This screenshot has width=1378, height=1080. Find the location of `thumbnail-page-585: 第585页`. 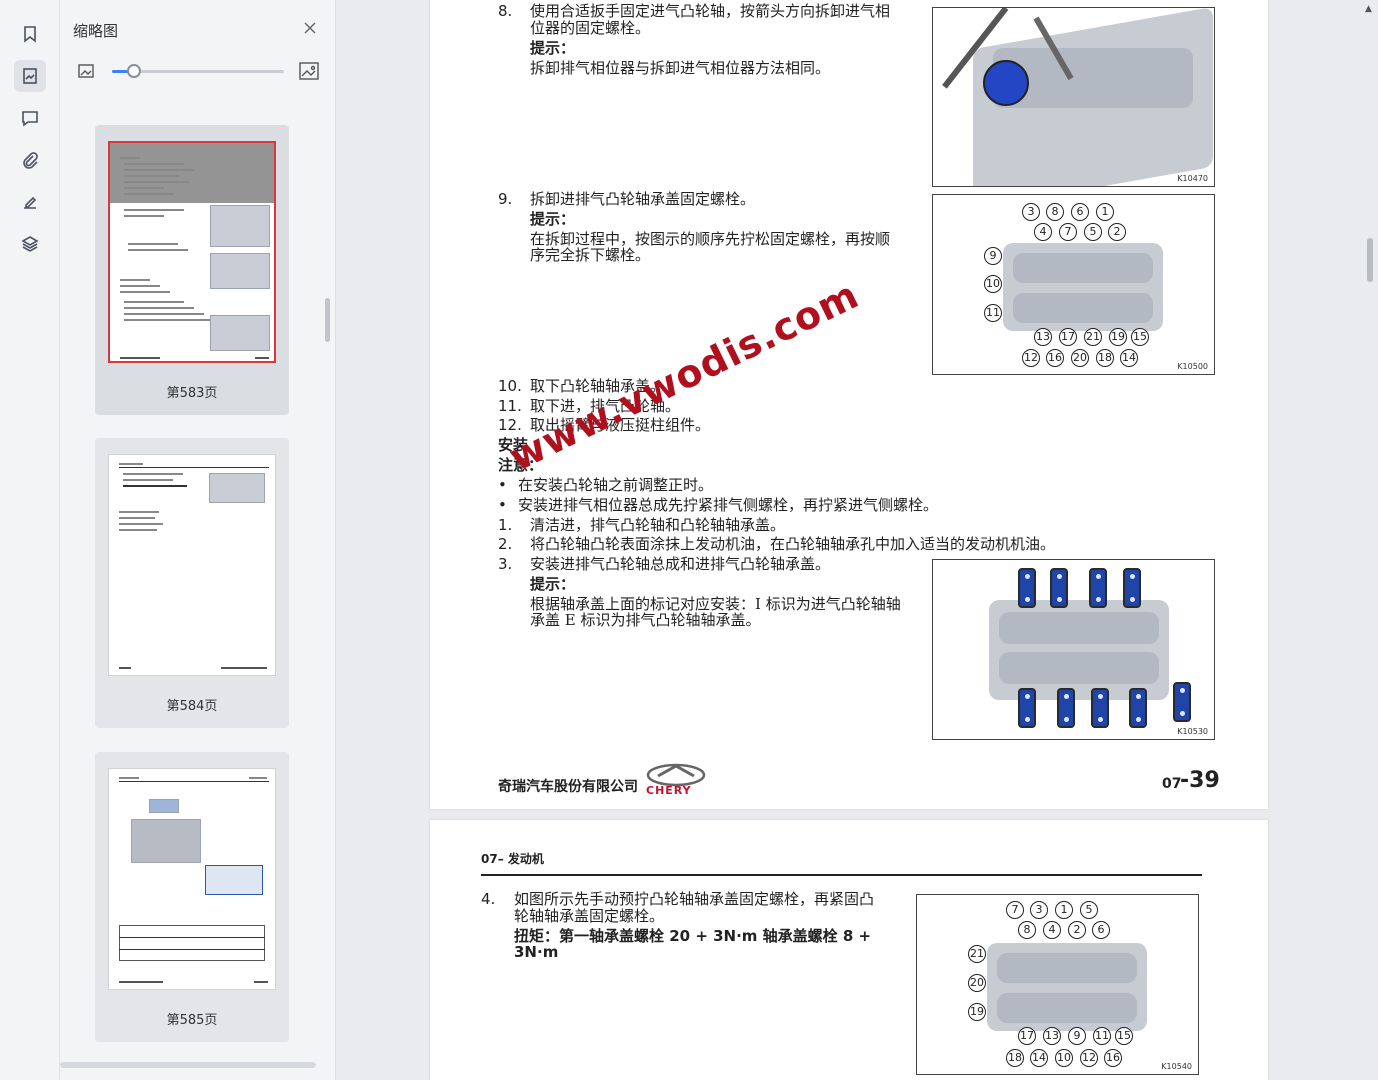

thumbnail-page-585: 第585页 is located at coordinates (192, 897).